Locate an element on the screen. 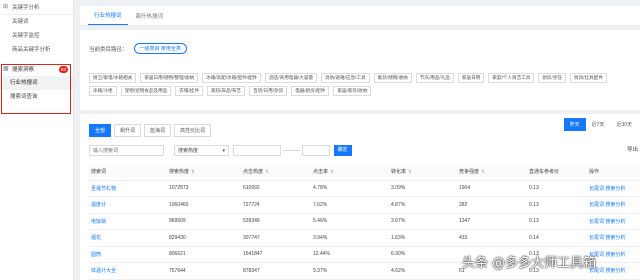 The width and height of the screenshot is (640, 280). column-header: 竞争强度 ⇅ is located at coordinates (494, 171).